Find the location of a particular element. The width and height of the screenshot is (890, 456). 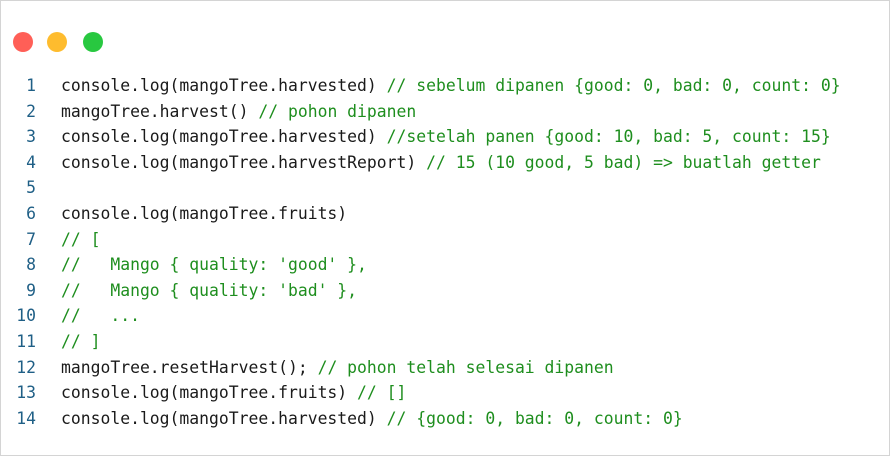

code-comment: // ] is located at coordinates (81, 341).